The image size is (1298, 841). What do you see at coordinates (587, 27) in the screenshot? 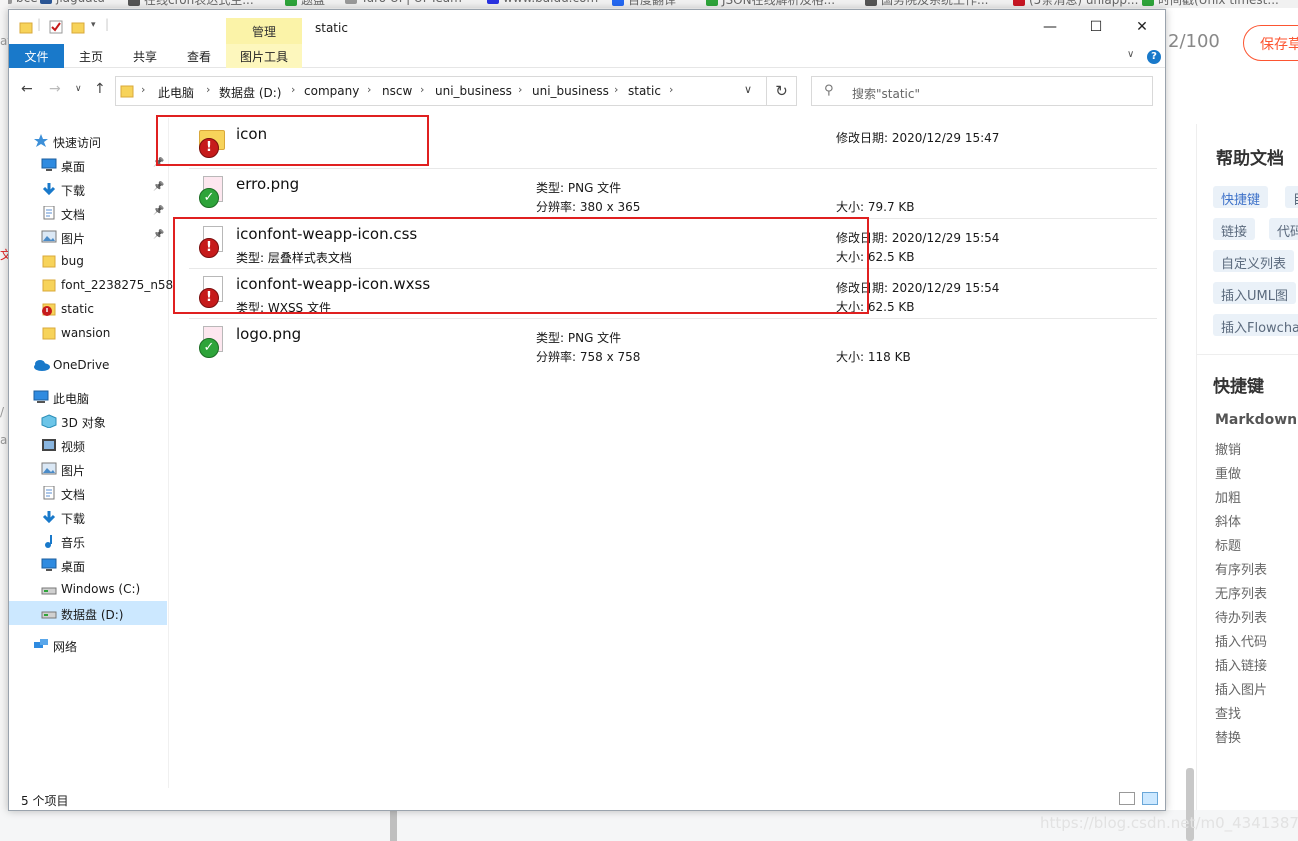
I see `title-bar: | ▾ | 管理 static — ☐ ✕` at bounding box center [587, 27].